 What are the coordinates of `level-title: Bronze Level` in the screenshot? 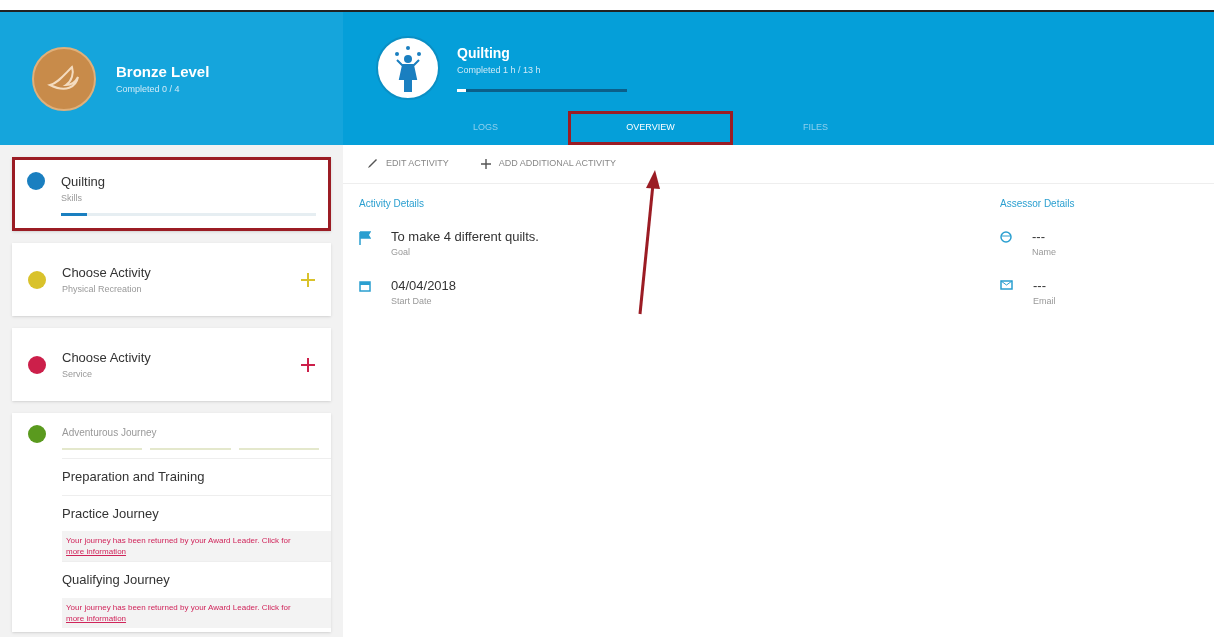 It's located at (163, 71).